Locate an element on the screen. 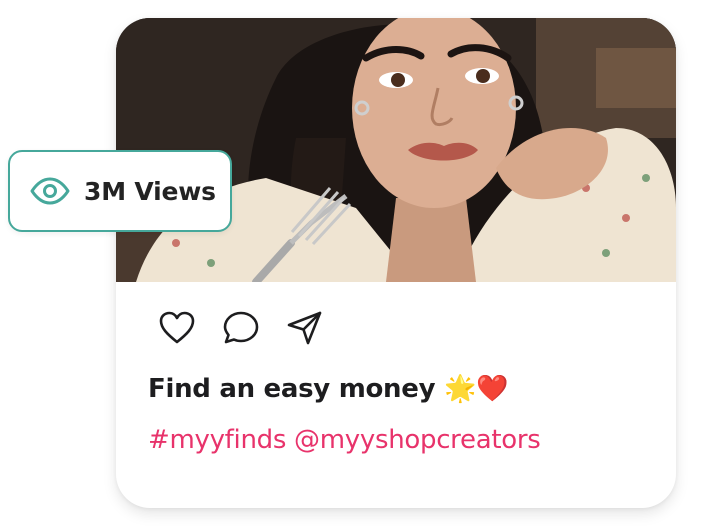  post-hashtags: #myyfinds @myyshopcreators is located at coordinates (344, 440).